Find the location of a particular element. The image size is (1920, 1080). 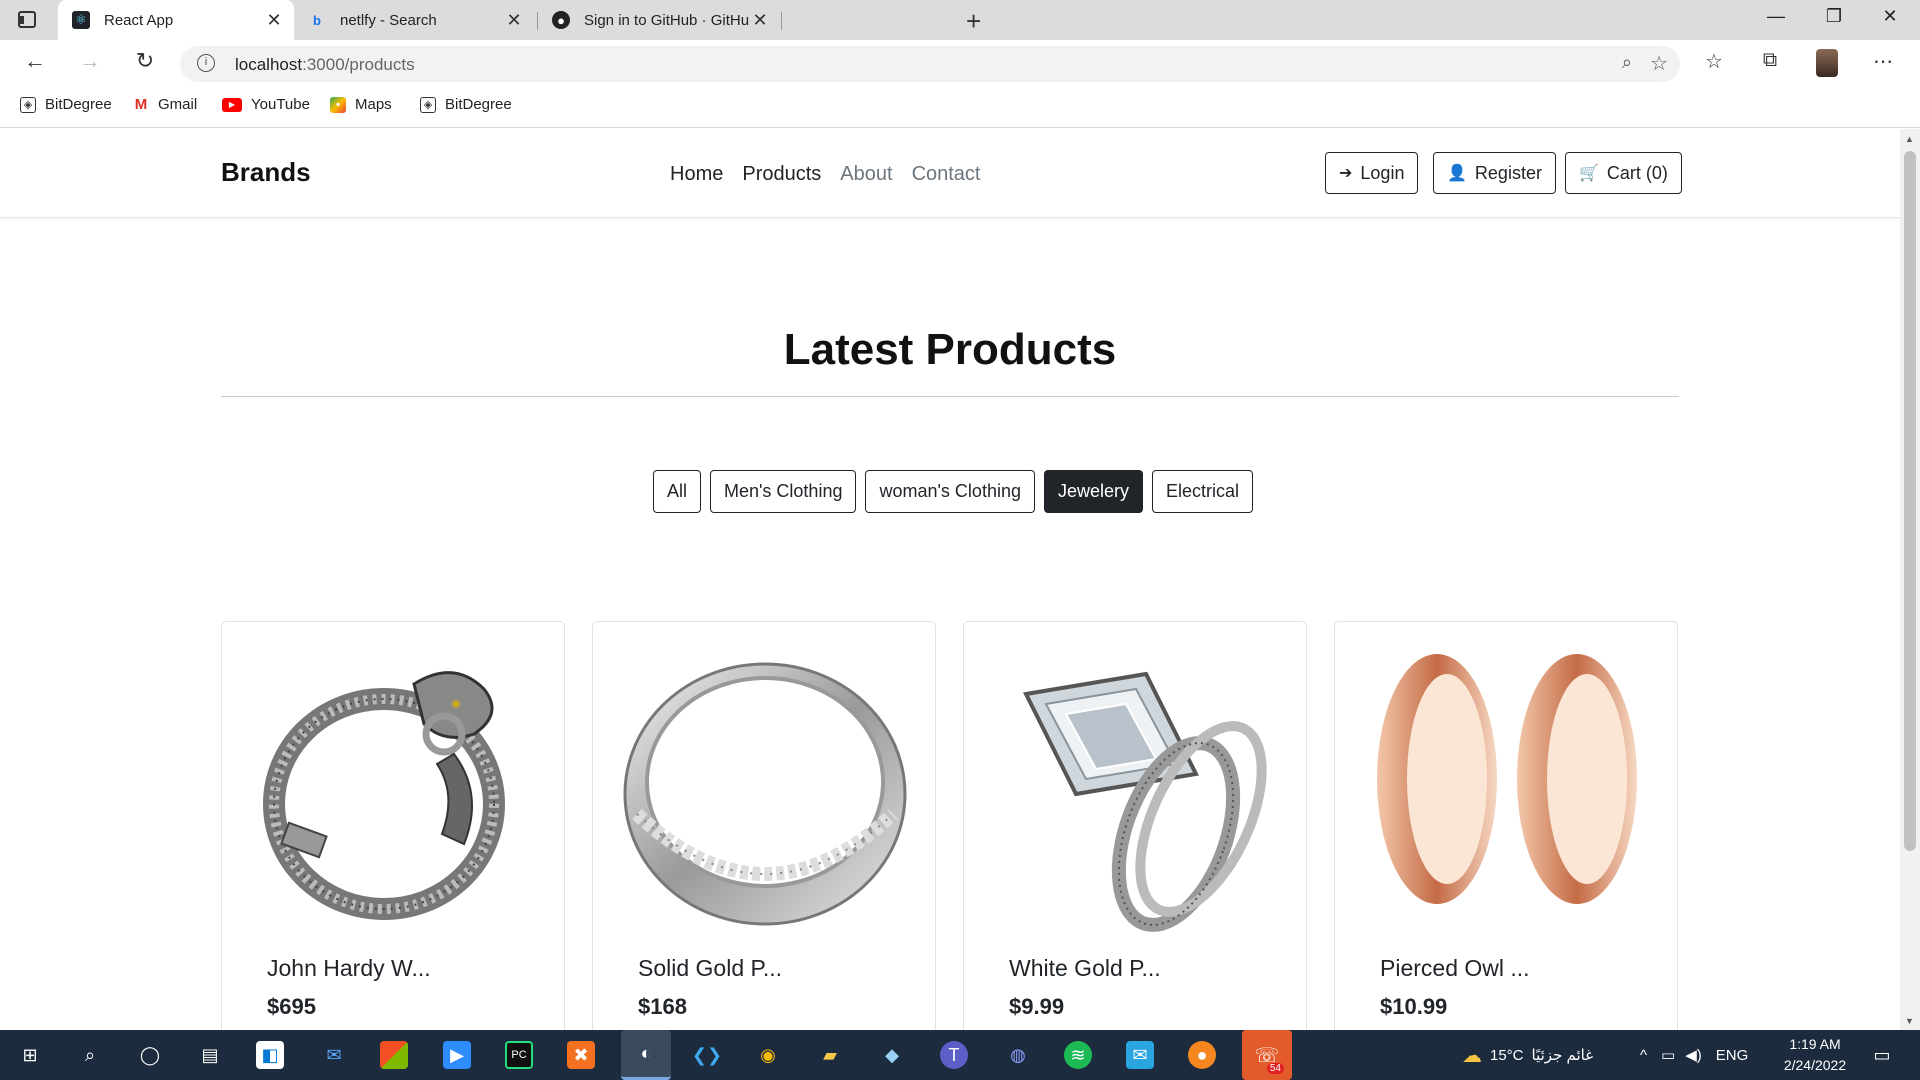

vpn-icon: ● is located at coordinates (1202, 1055).